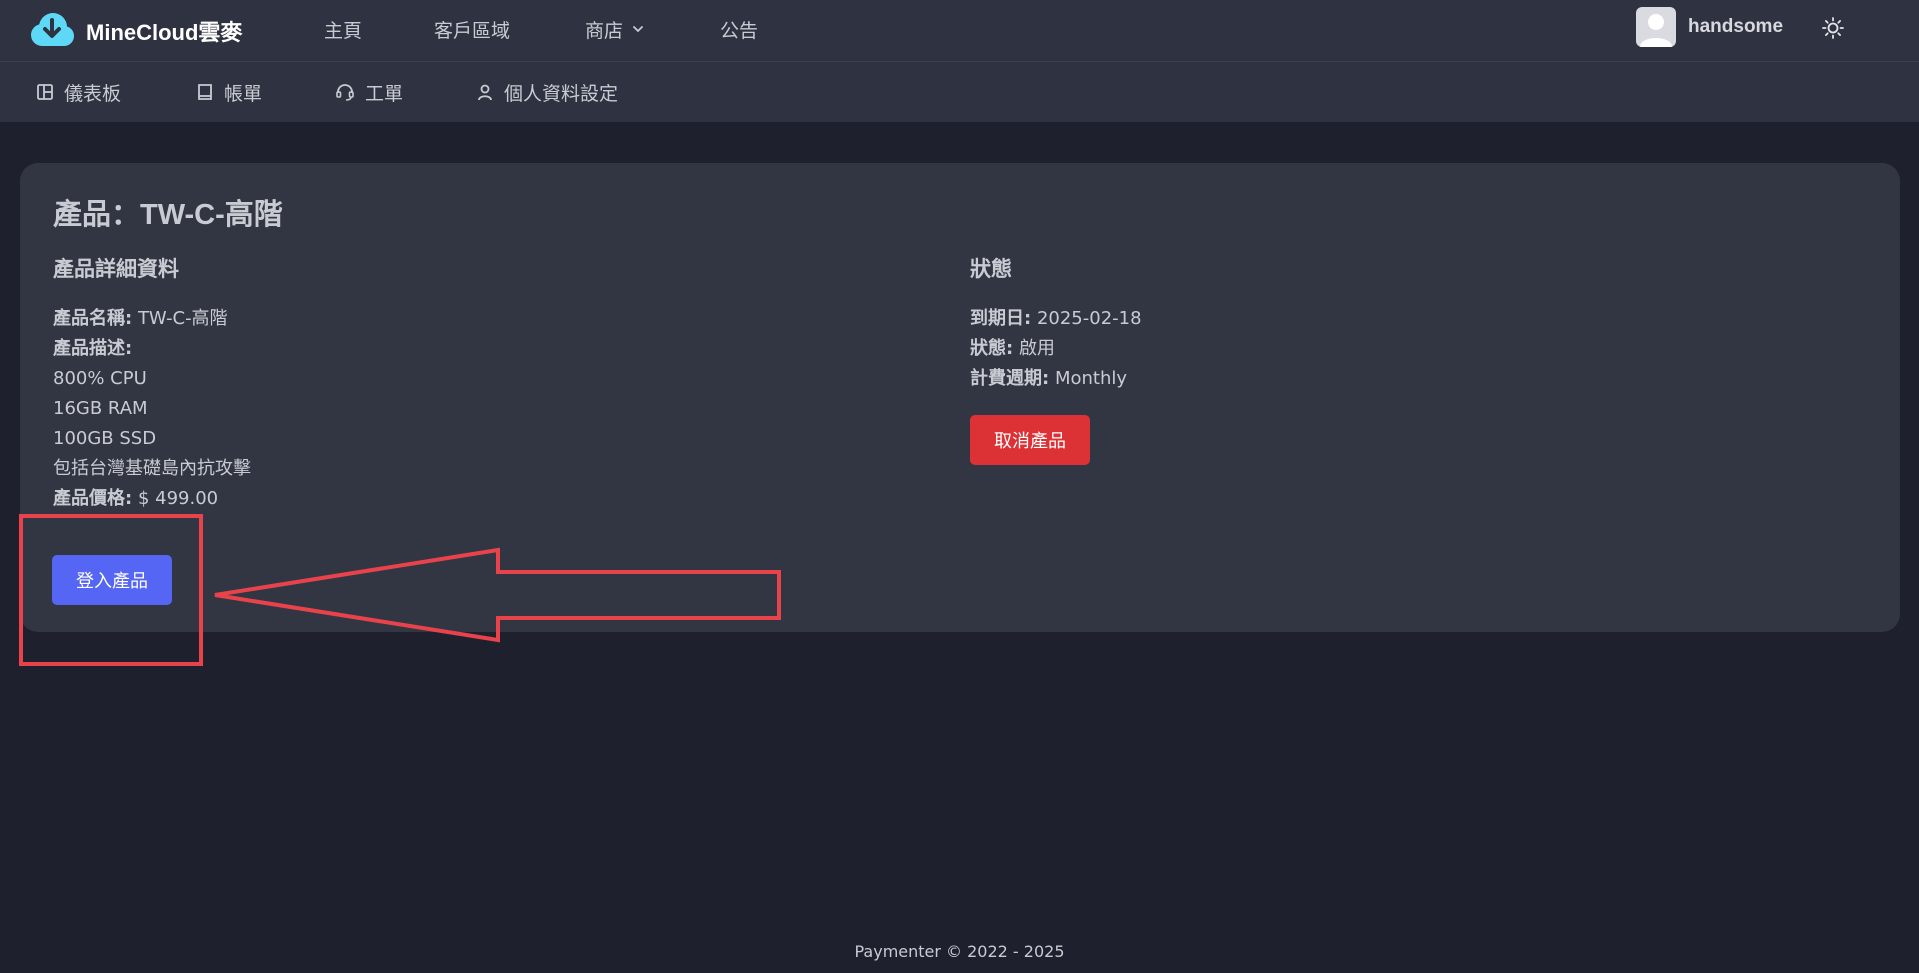 This screenshot has width=1919, height=973. What do you see at coordinates (959, 92) in the screenshot?
I see `sub-navbar: 儀表板 帳單 工單 個人資料設定` at bounding box center [959, 92].